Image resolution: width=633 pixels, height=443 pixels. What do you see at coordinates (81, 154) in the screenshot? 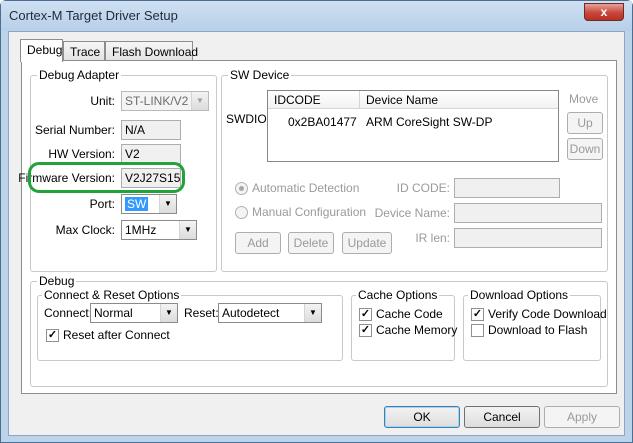
I see `hw-version-label: HW Version:` at bounding box center [81, 154].